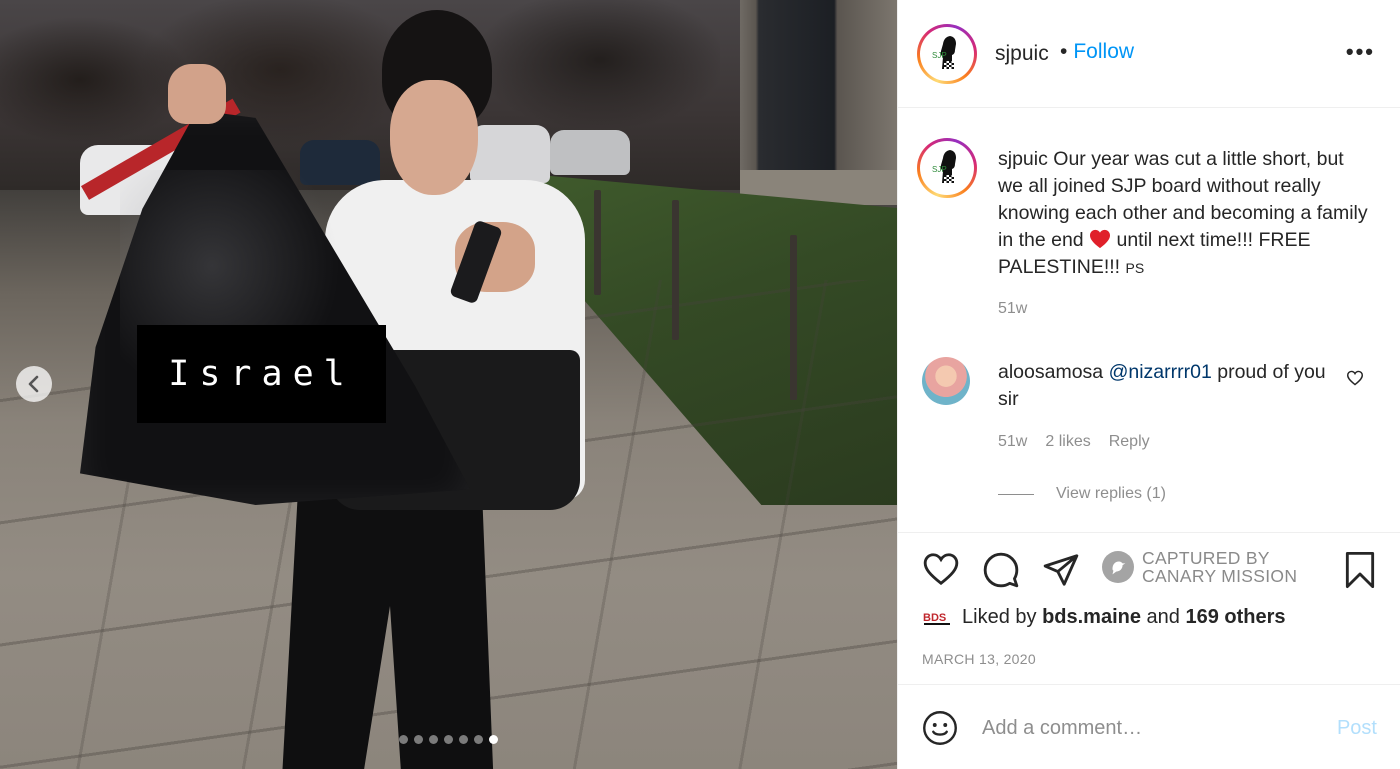  What do you see at coordinates (1142, 728) in the screenshot?
I see `comment-input` at bounding box center [1142, 728].